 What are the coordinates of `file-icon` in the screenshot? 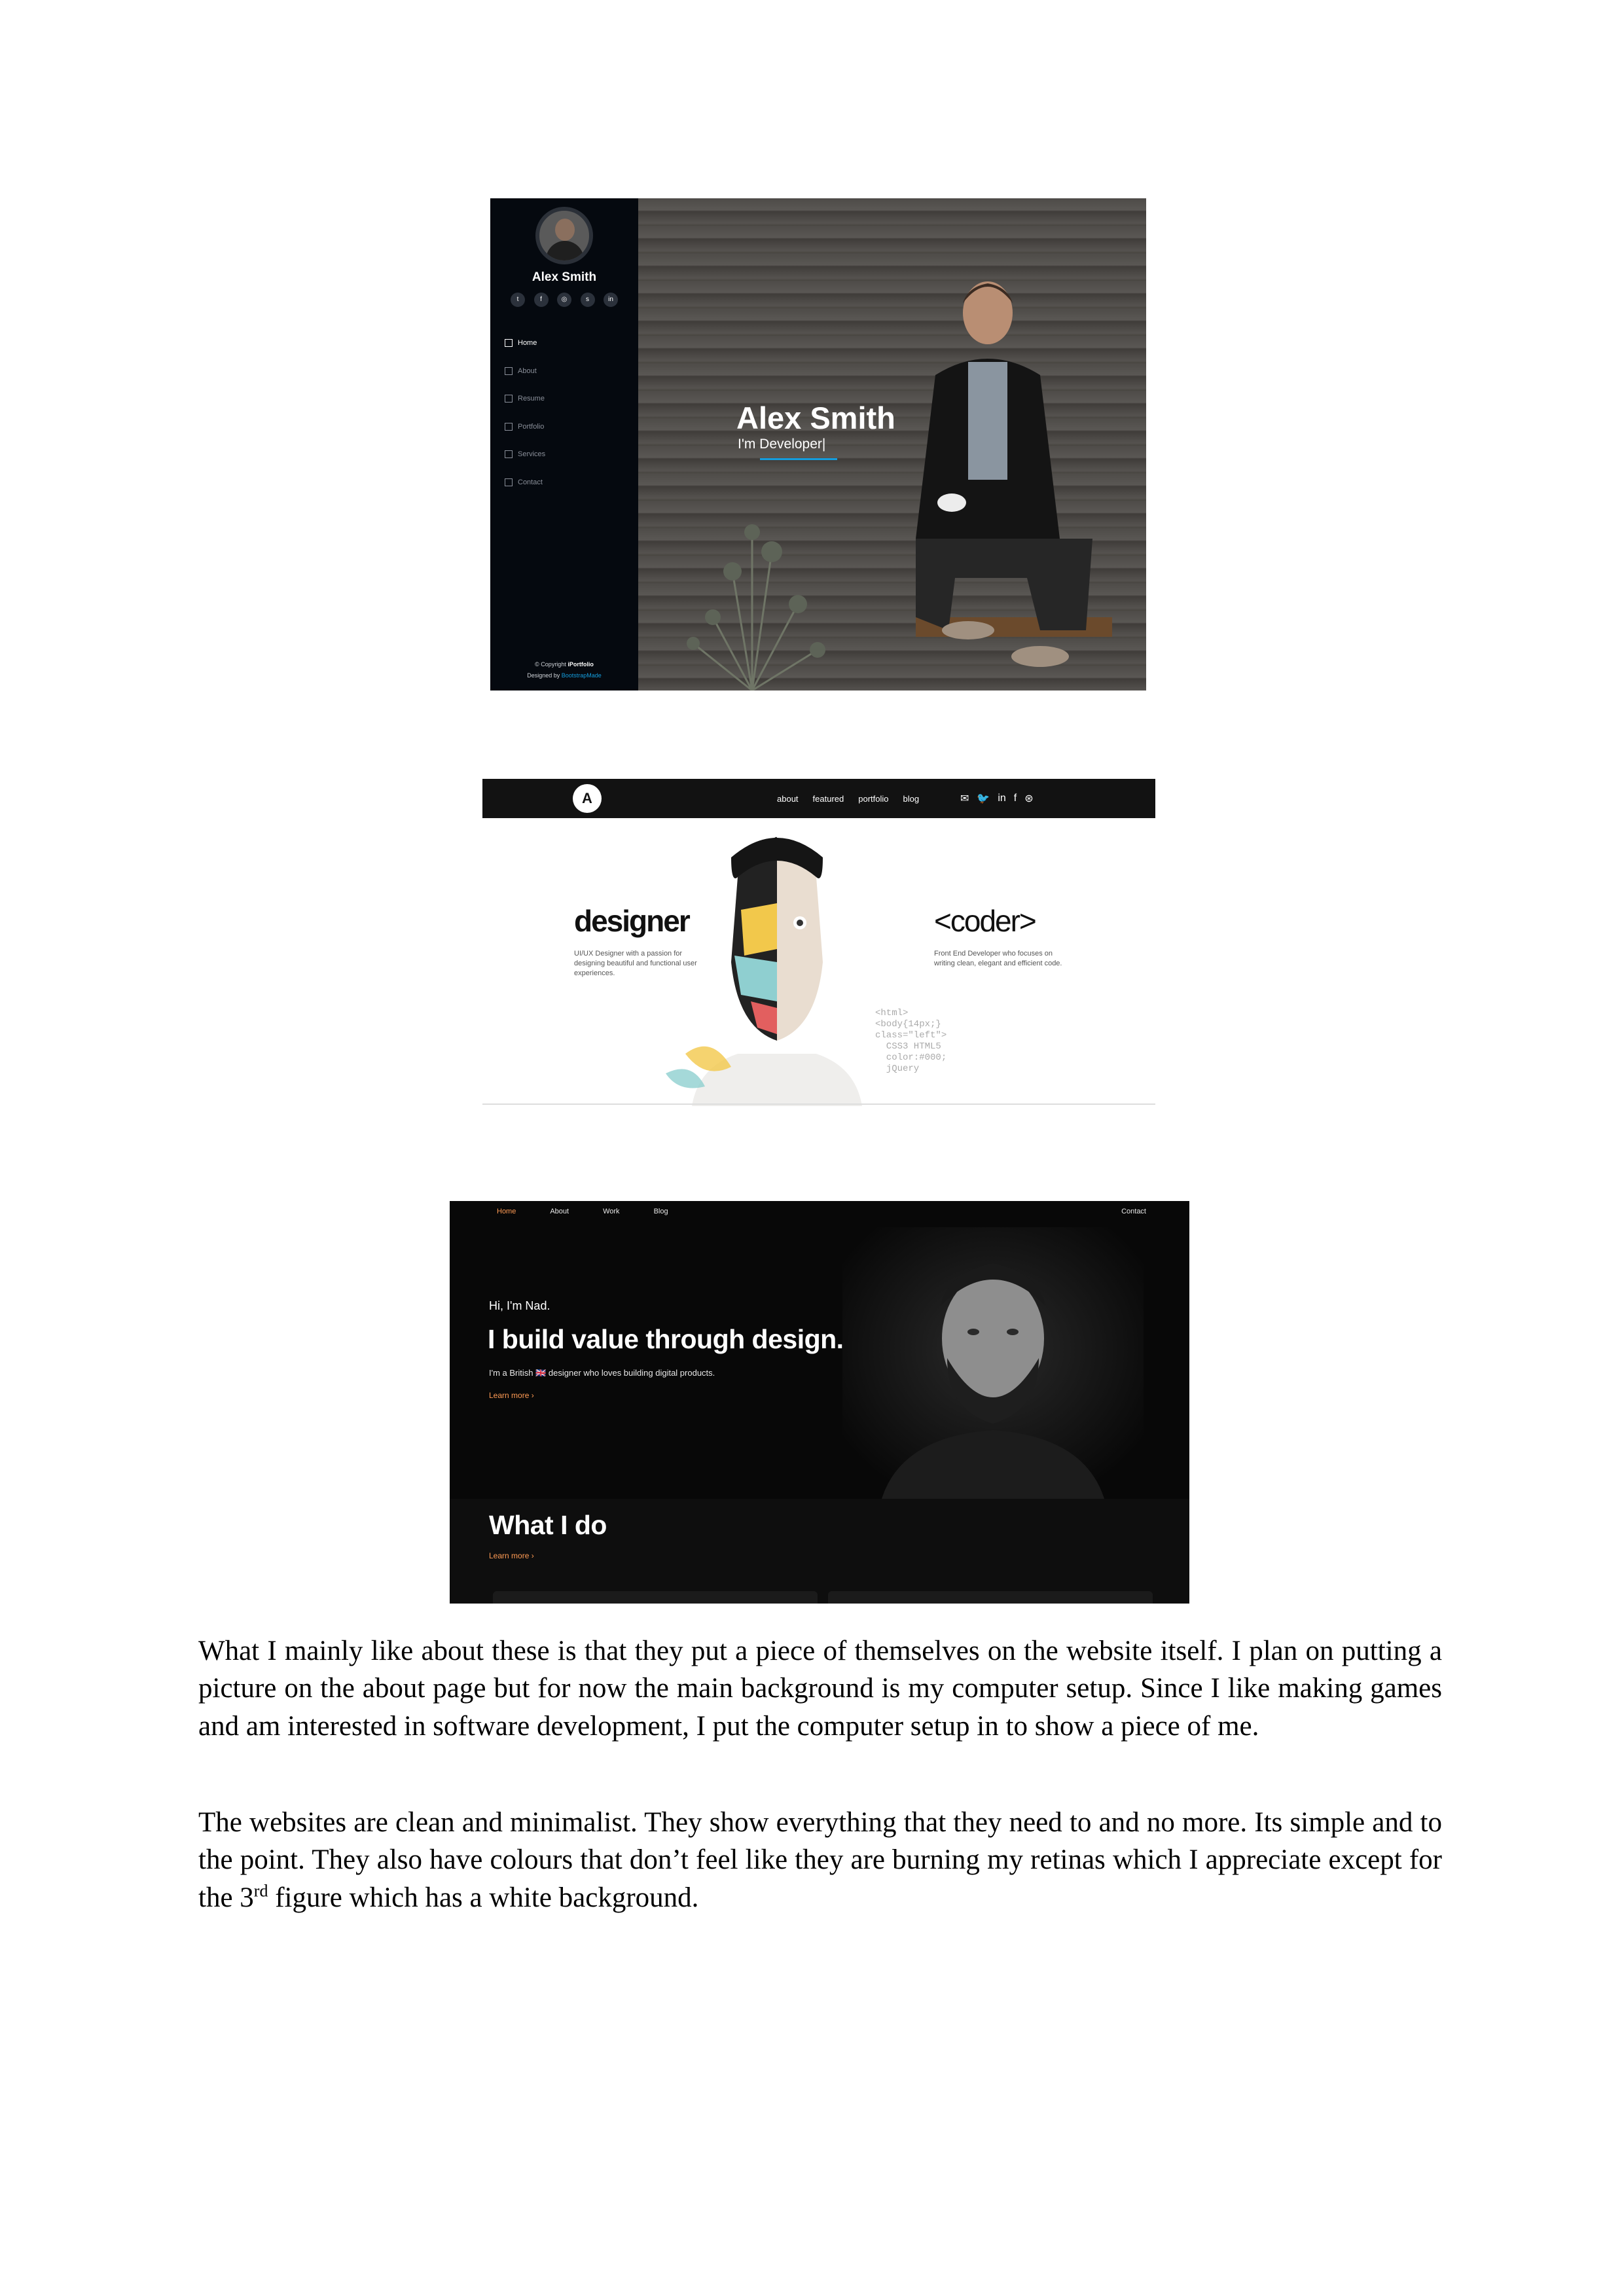 It's located at (509, 399).